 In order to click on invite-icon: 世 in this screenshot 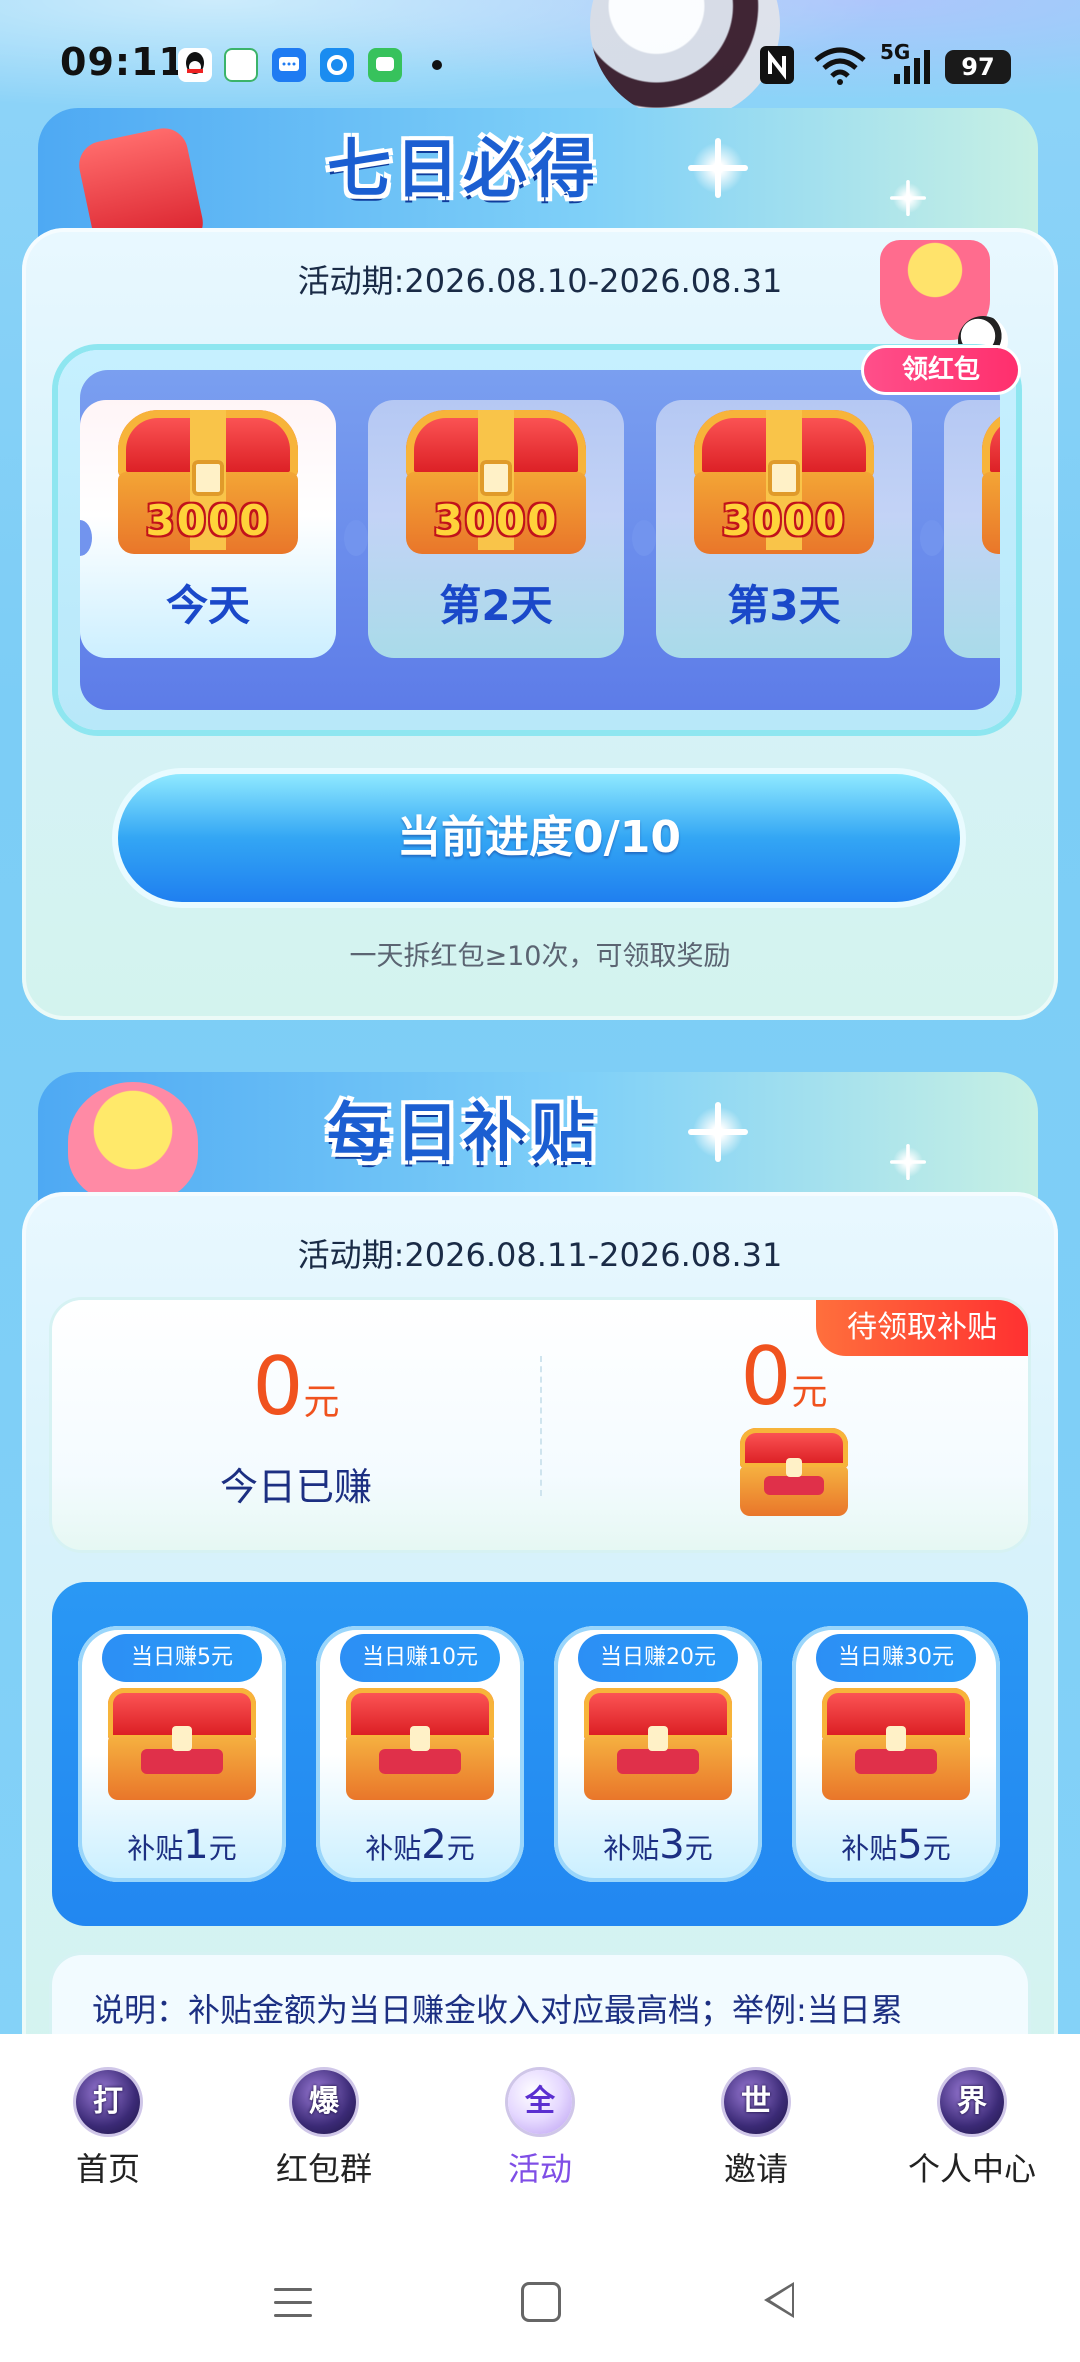, I will do `click(756, 2102)`.